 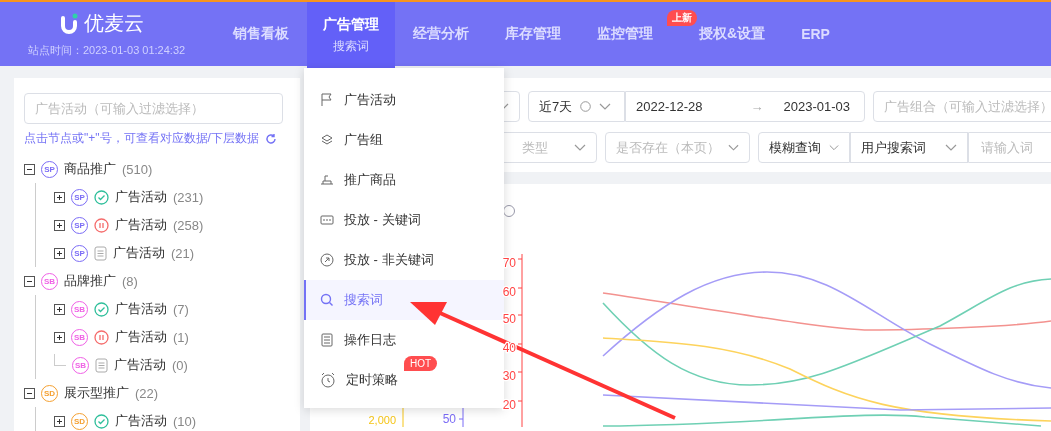 I want to click on flag-icon, so click(x=327, y=100).